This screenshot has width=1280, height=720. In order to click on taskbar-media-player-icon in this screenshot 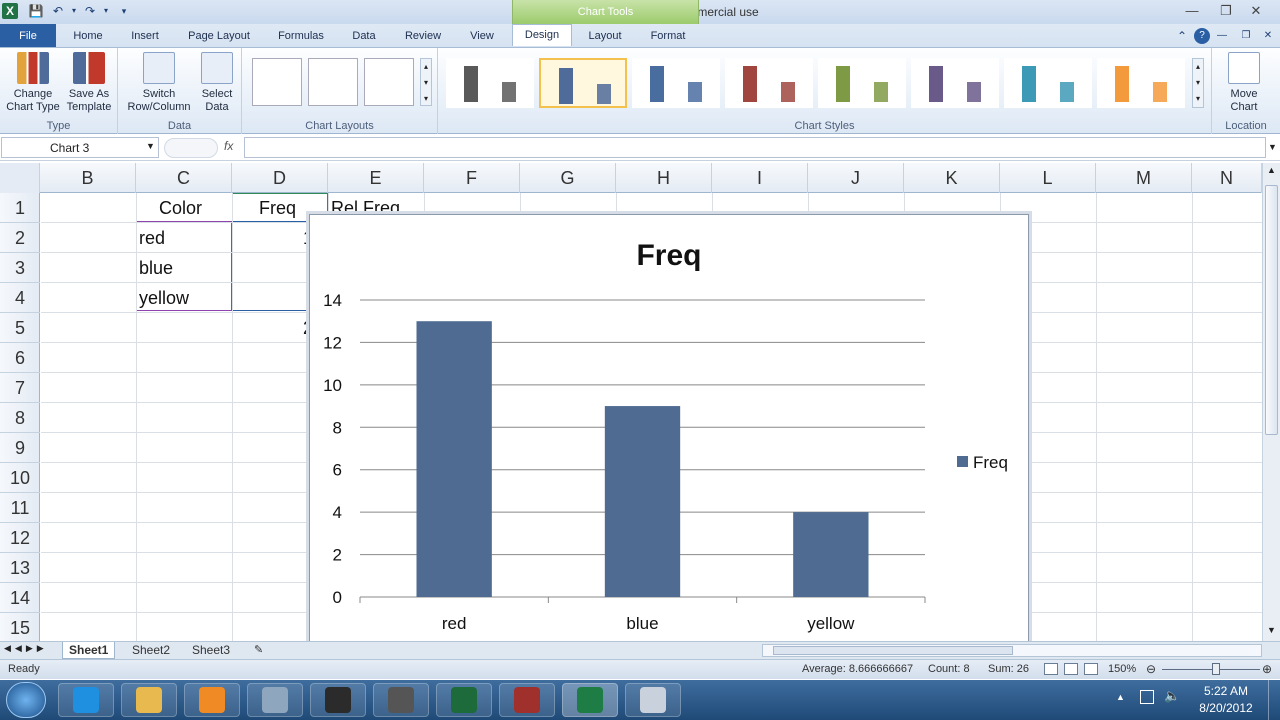, I will do `click(212, 700)`.